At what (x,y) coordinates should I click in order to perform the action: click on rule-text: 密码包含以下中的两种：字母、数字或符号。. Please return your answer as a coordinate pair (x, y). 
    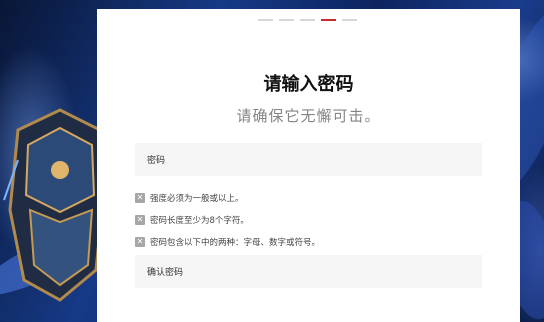
    Looking at the image, I should click on (235, 243).